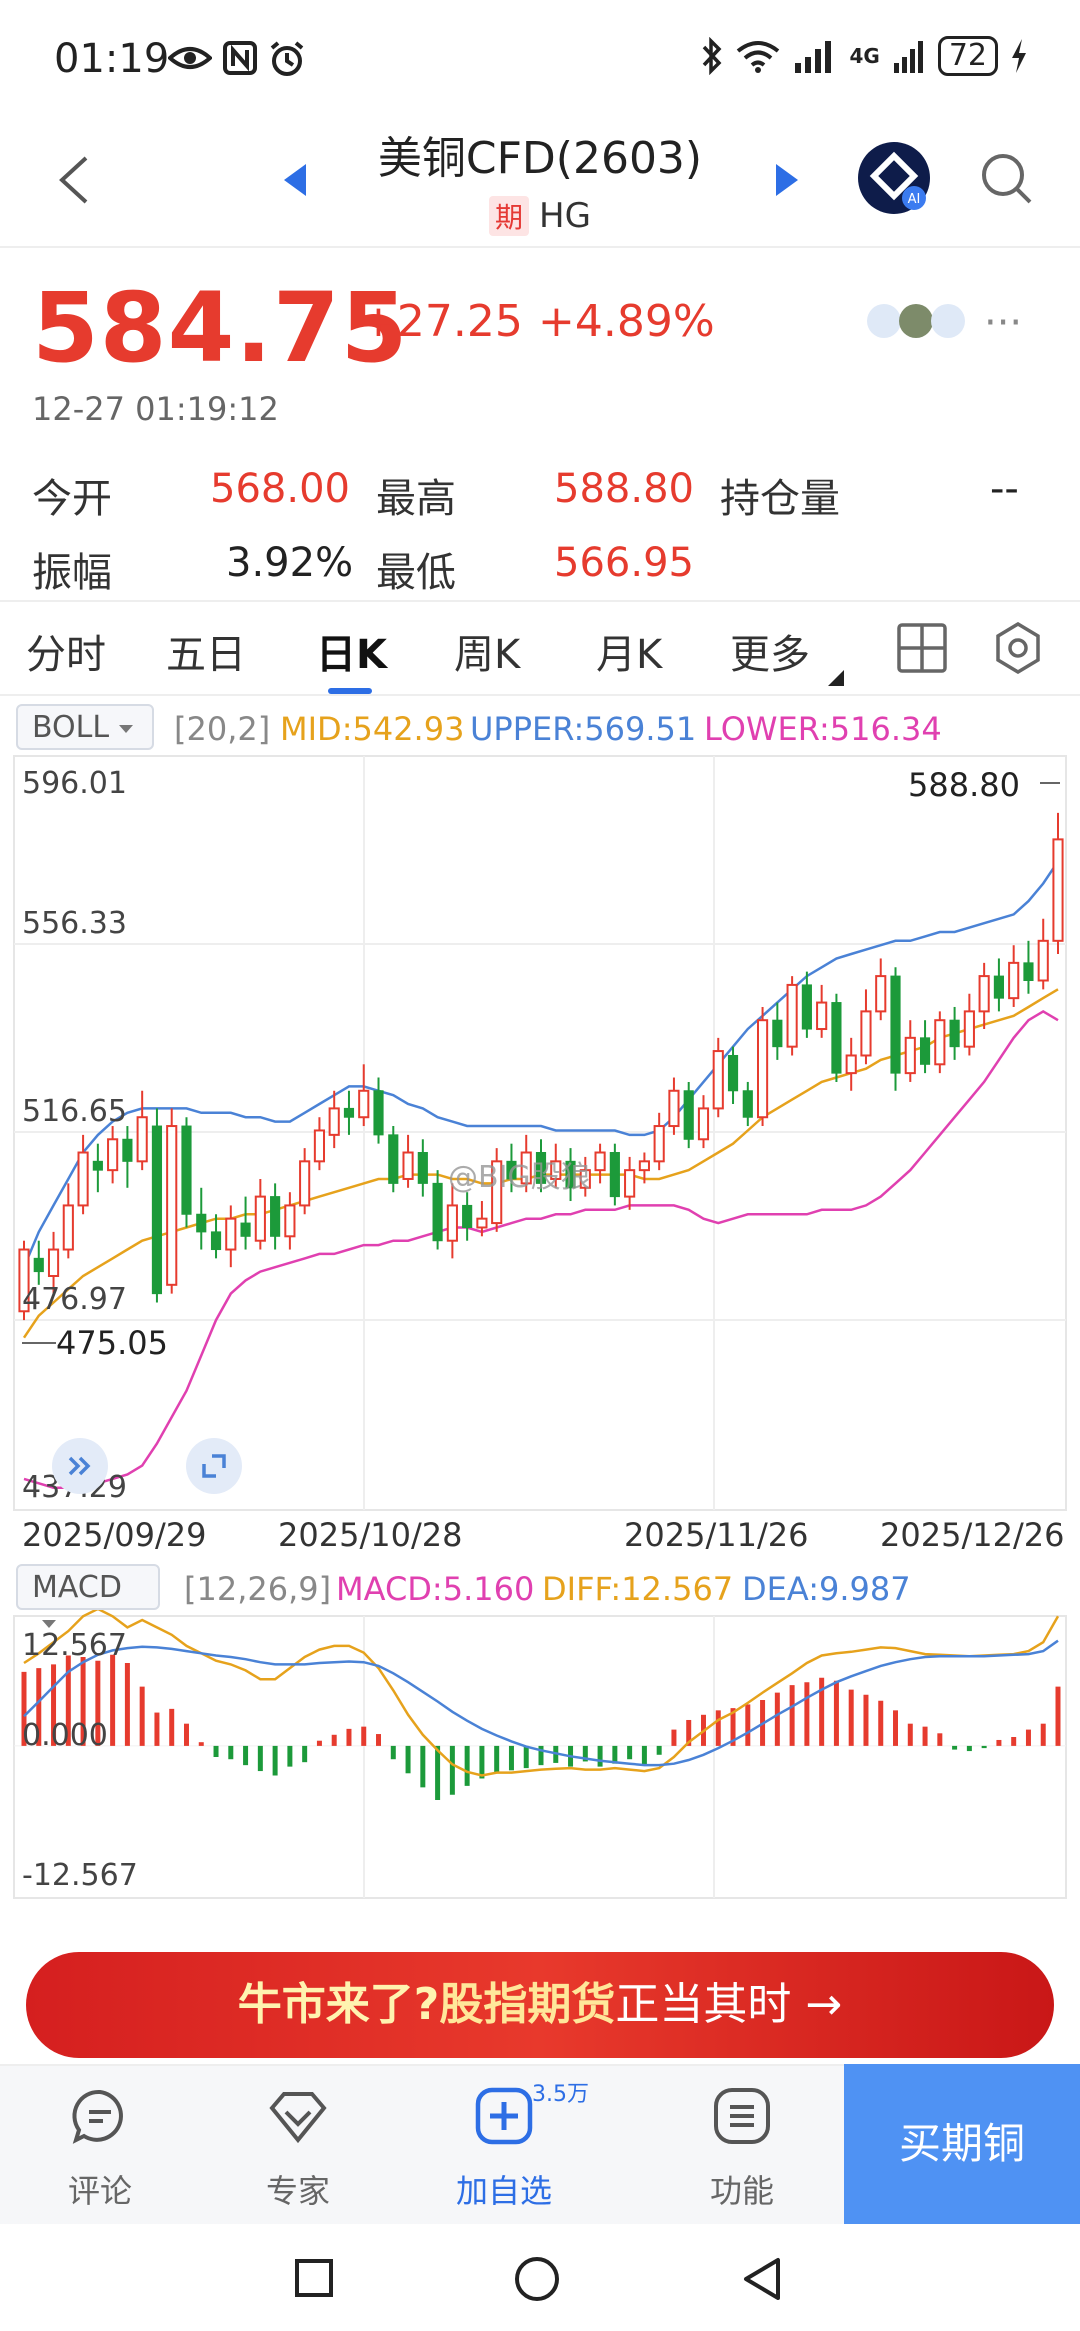 The height and width of the screenshot is (2331, 1080). What do you see at coordinates (435, 1589) in the screenshot?
I see `macd-value: MACD:5.160` at bounding box center [435, 1589].